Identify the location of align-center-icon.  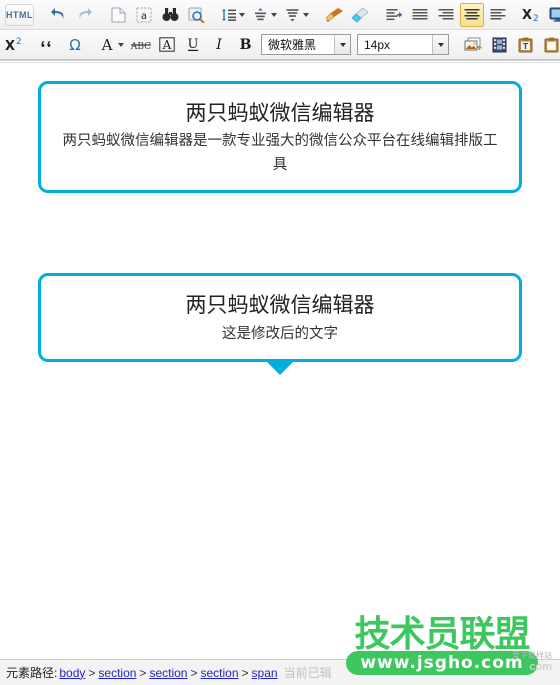
(472, 14).